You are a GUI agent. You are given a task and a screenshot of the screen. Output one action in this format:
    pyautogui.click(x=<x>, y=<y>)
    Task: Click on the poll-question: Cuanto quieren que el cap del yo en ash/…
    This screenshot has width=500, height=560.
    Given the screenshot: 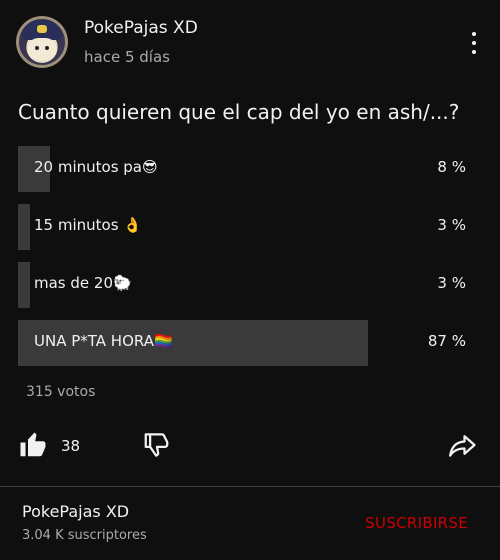 What is the action you would take?
    pyautogui.click(x=239, y=112)
    